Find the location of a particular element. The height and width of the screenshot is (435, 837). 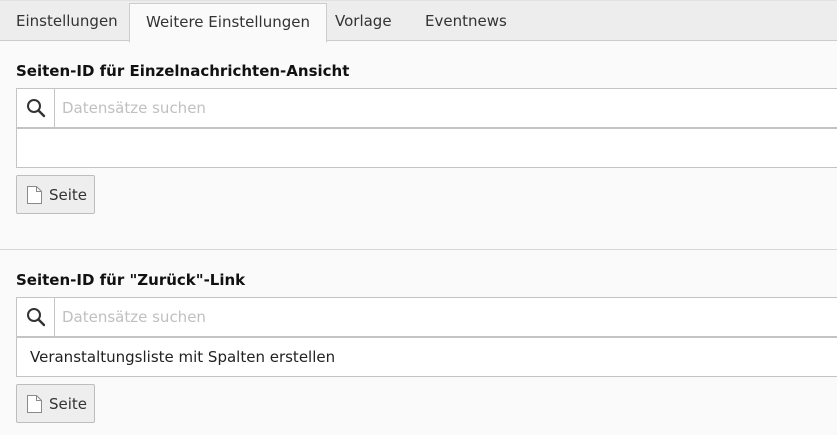

section-title-back-link: Seiten-ID für "Zurück"-Link is located at coordinates (131, 280).